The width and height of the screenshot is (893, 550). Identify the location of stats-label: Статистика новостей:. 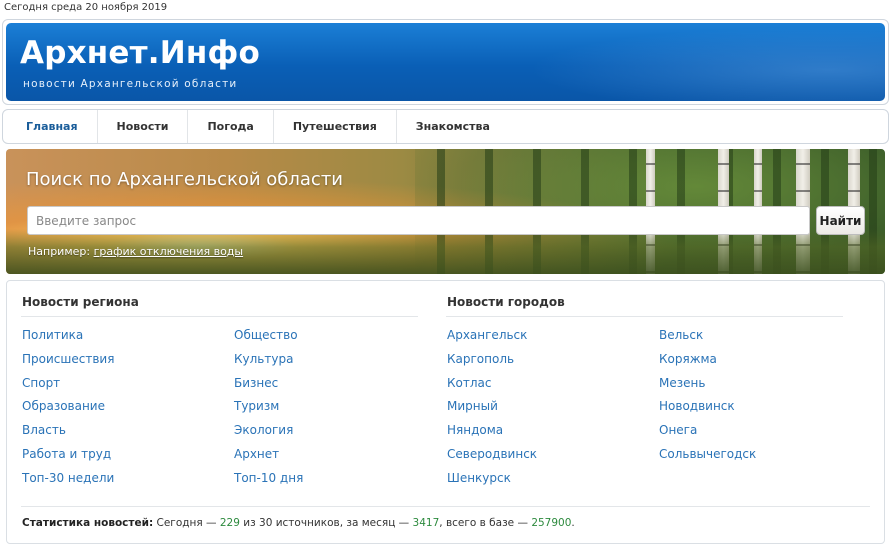
(88, 523).